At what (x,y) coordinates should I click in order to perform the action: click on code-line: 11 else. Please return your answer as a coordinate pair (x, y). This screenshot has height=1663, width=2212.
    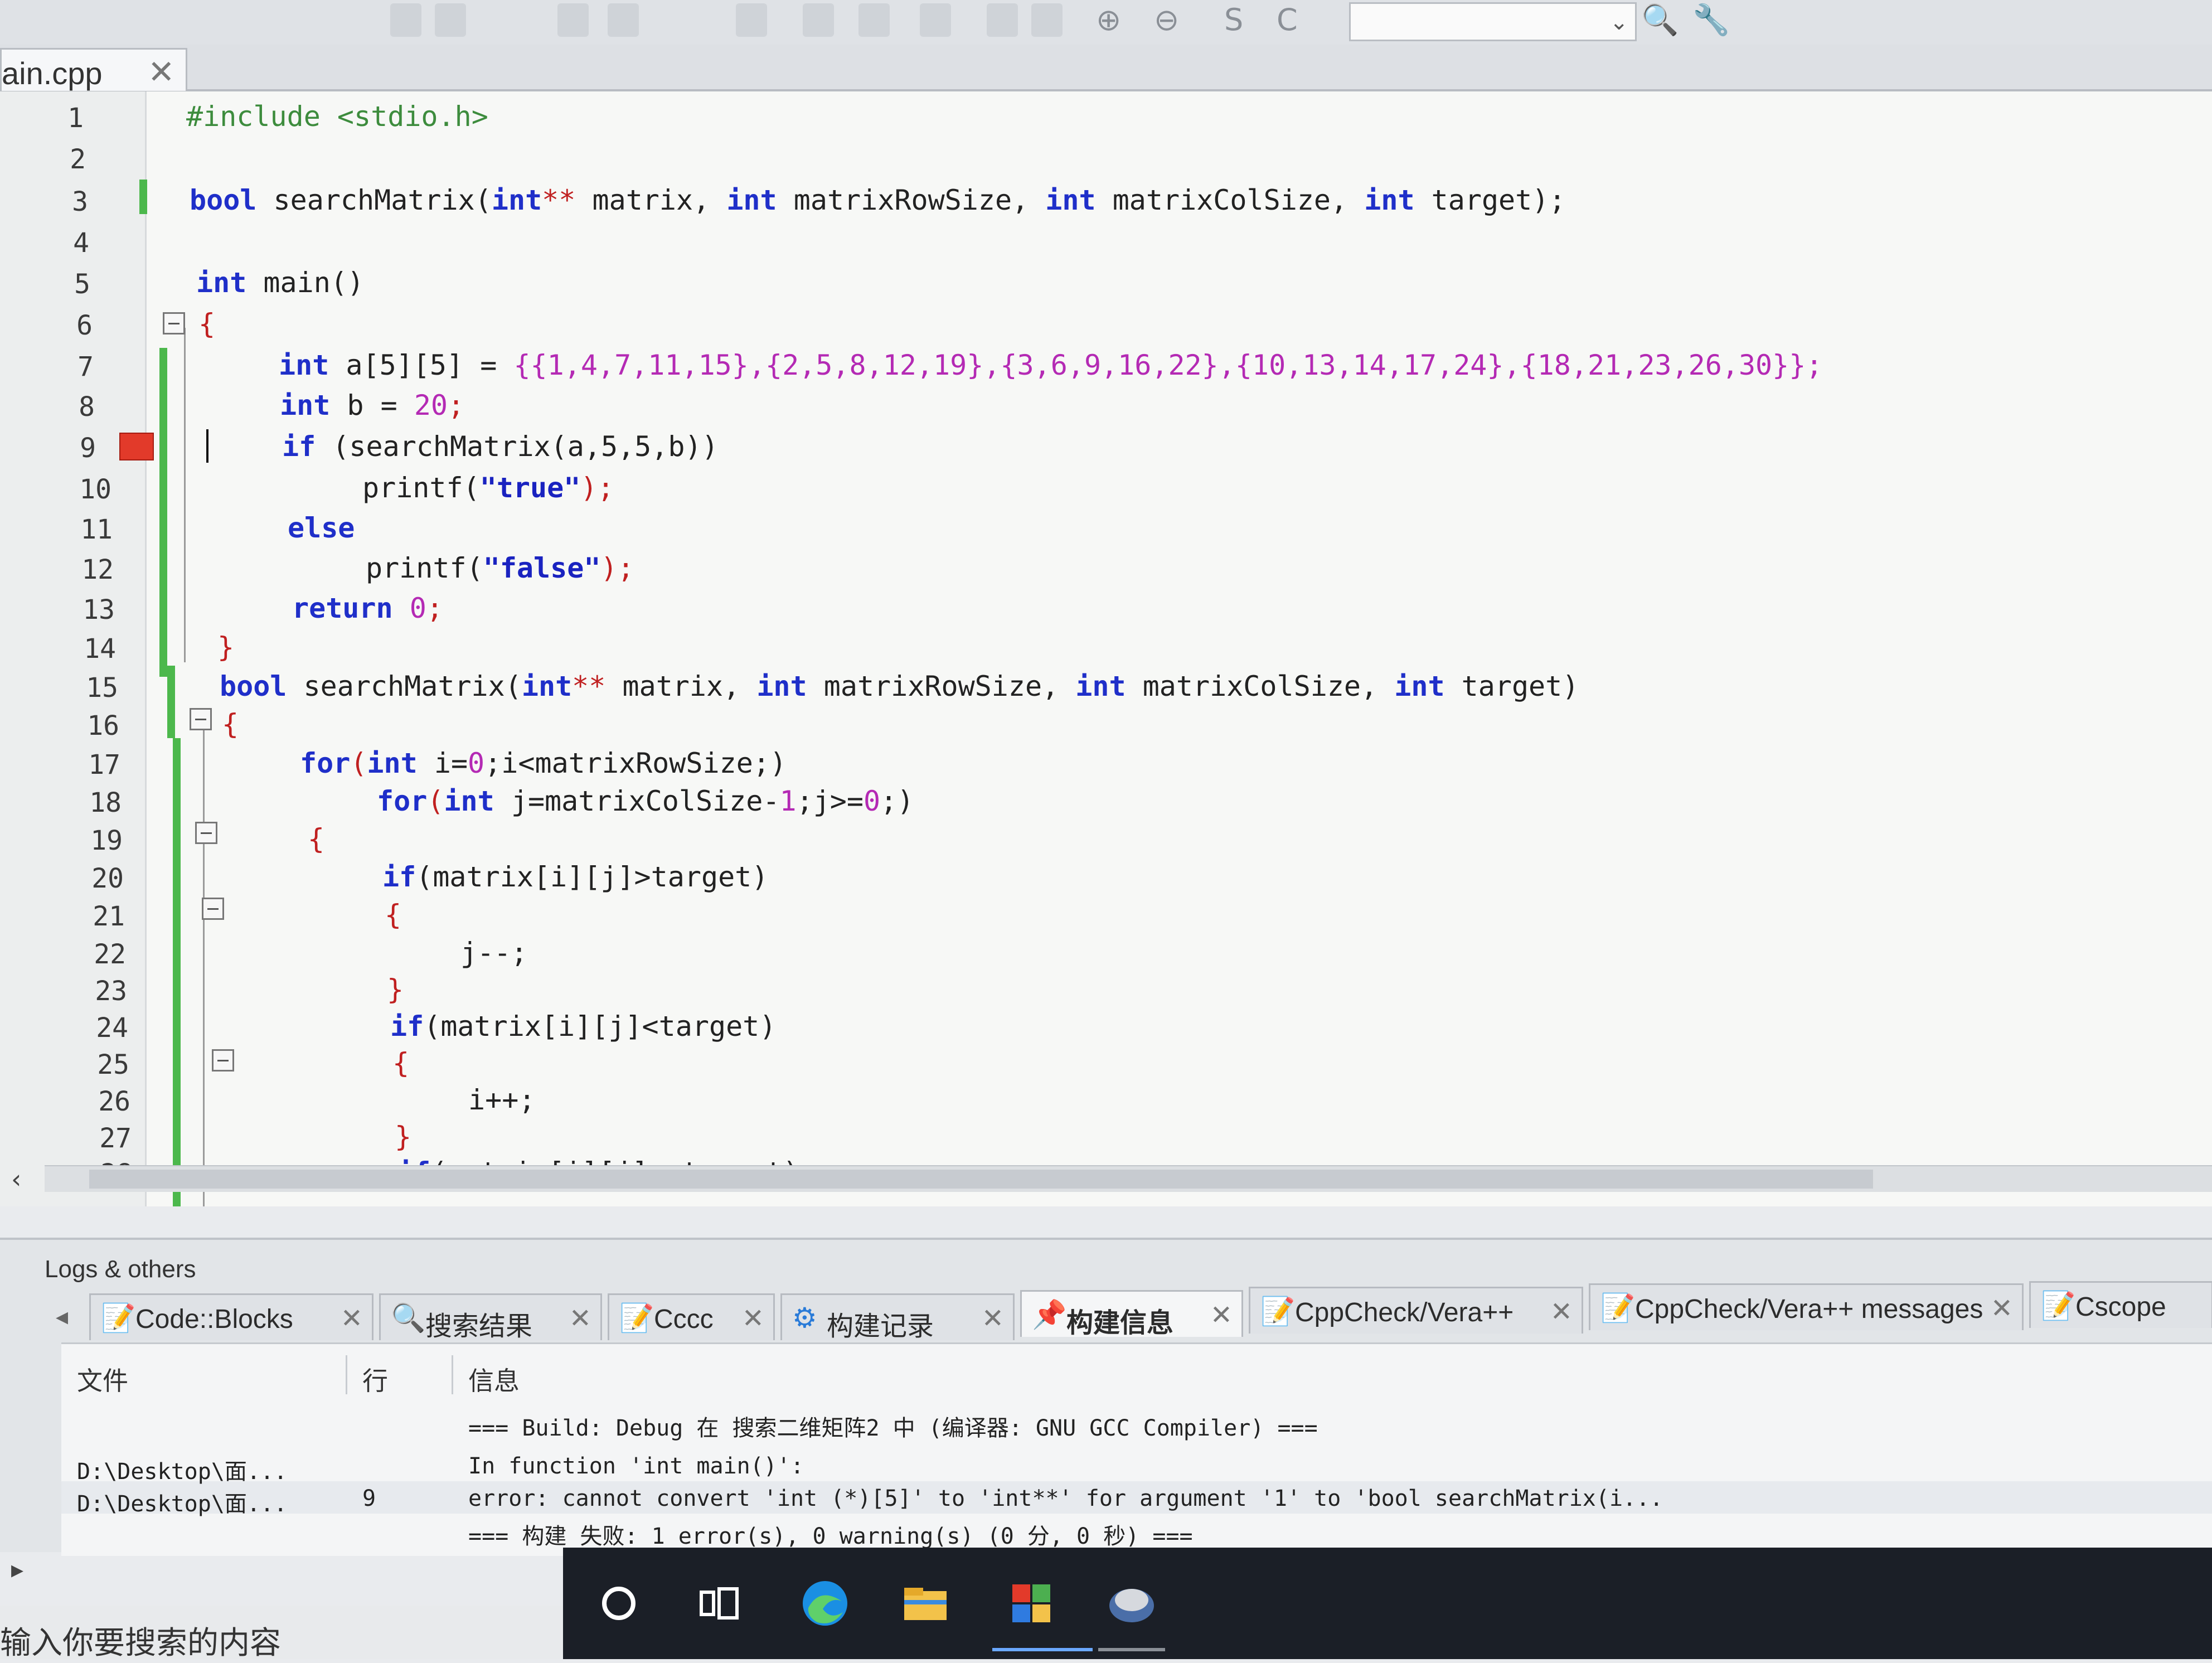
    Looking at the image, I should click on (1106, 528).